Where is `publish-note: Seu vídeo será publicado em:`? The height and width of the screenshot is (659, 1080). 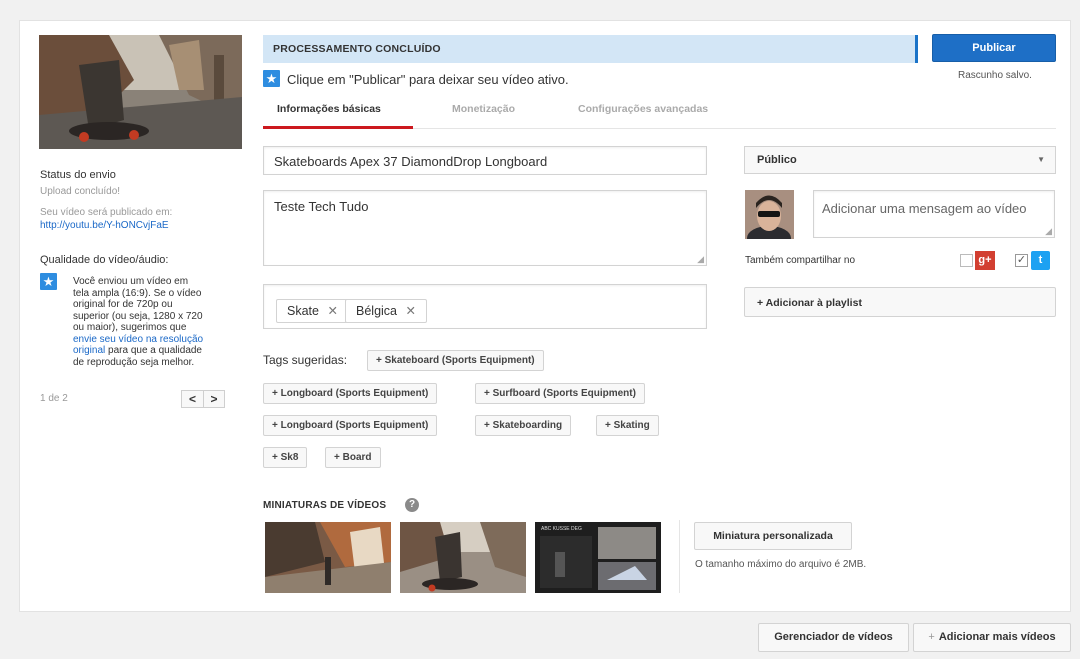 publish-note: Seu vídeo será publicado em: is located at coordinates (106, 212).